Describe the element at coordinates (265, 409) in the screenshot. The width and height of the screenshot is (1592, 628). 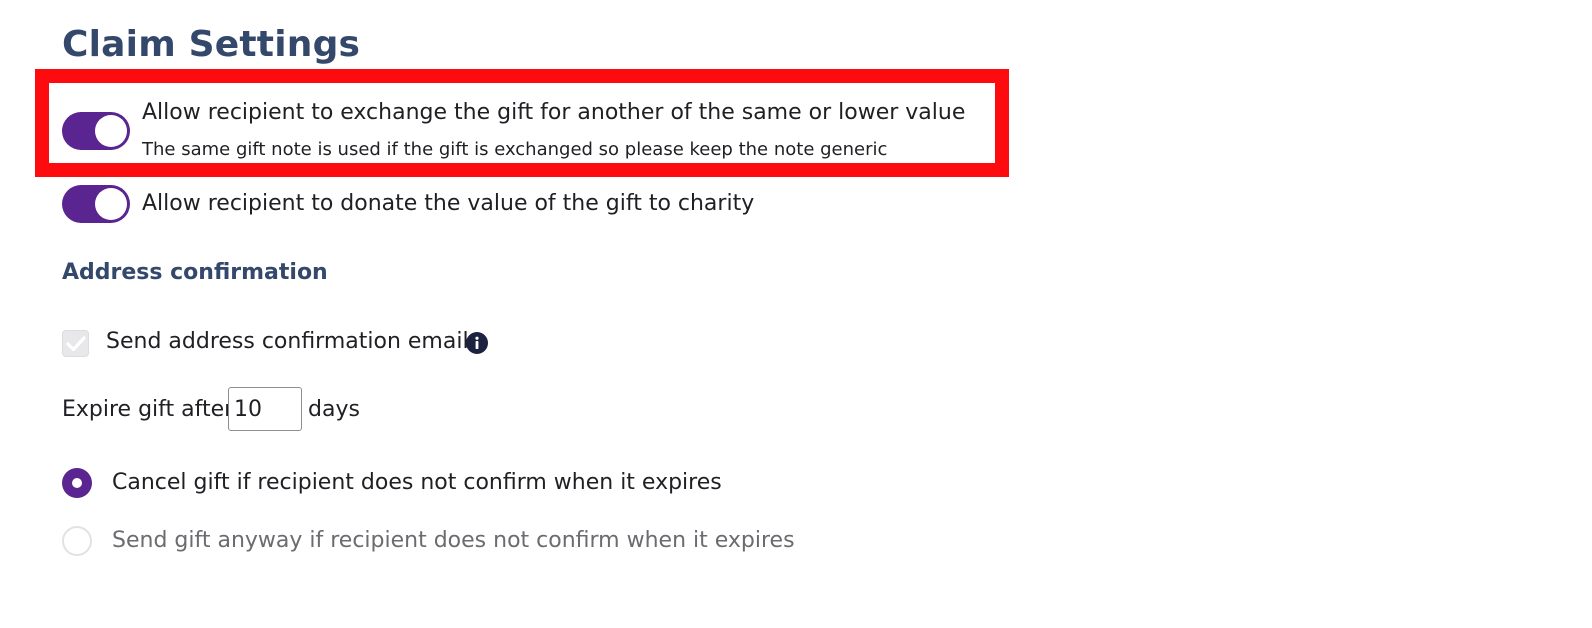
I see `expire-days-input` at that location.